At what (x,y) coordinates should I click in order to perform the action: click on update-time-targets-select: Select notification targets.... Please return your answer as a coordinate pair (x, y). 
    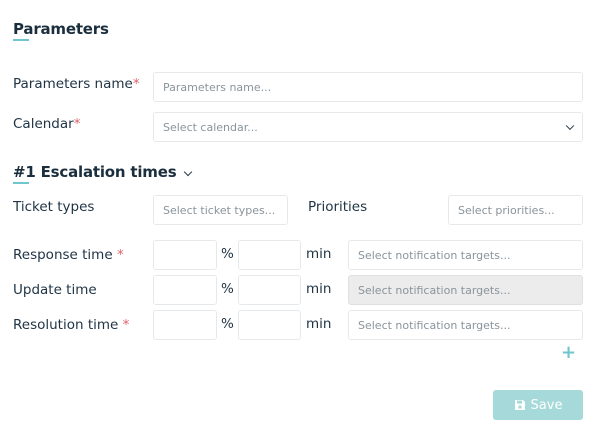
    Looking at the image, I should click on (465, 290).